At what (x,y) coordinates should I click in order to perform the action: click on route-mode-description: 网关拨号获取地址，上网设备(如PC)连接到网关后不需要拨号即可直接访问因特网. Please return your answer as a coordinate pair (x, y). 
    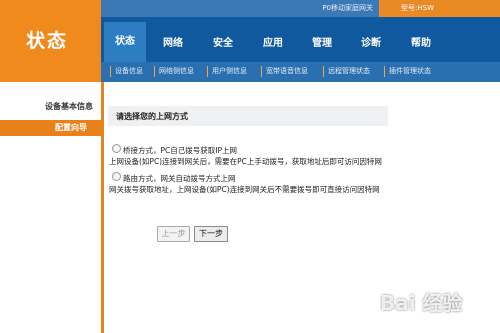
    Looking at the image, I should click on (244, 189).